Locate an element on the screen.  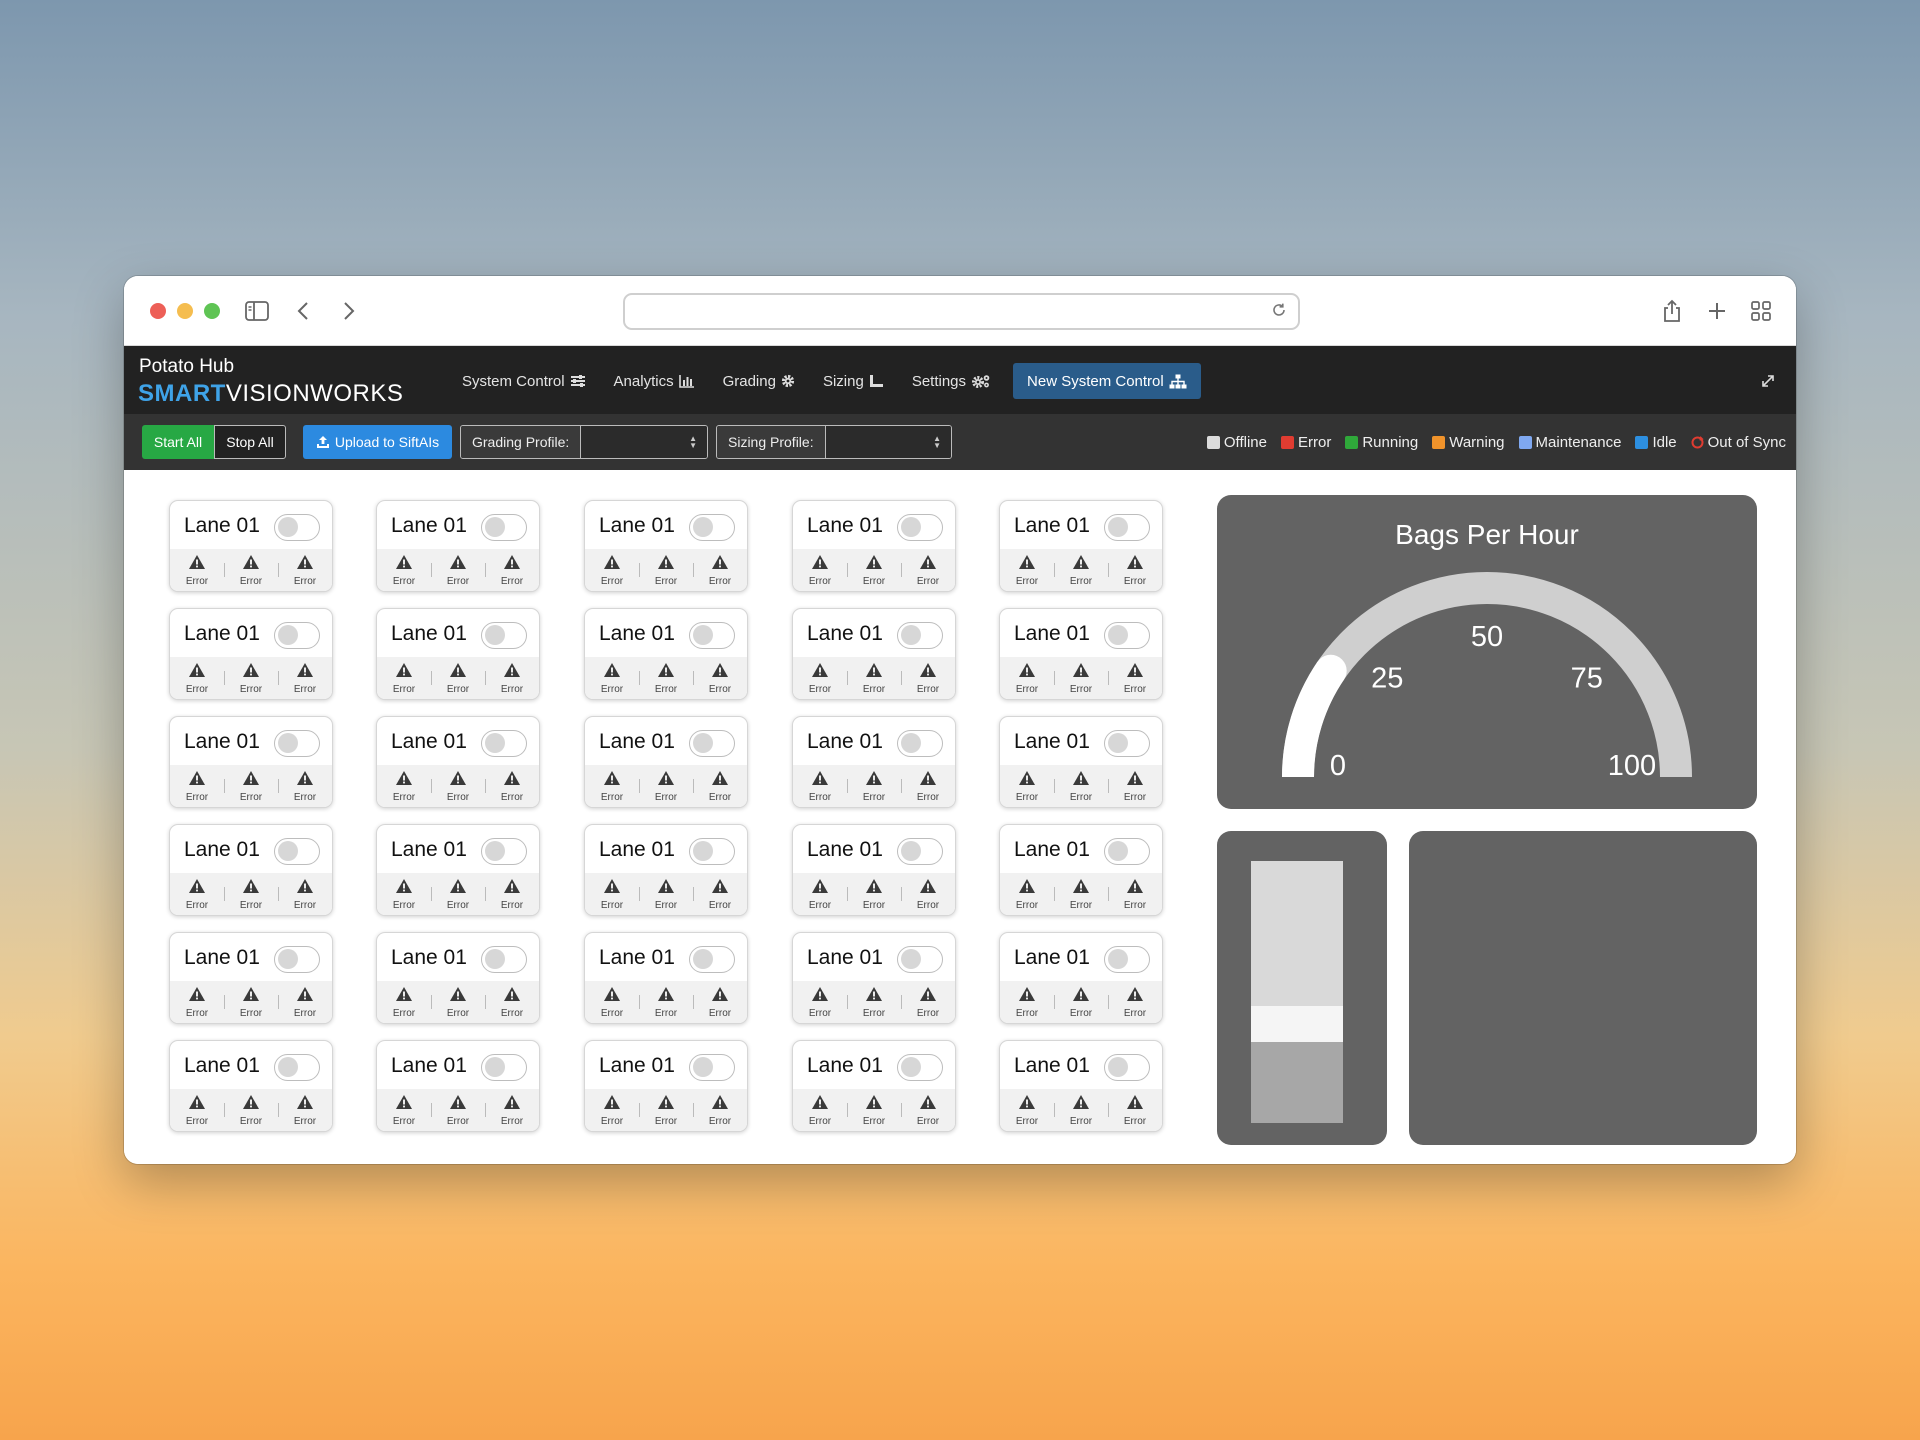
share-icon is located at coordinates (1672, 311).